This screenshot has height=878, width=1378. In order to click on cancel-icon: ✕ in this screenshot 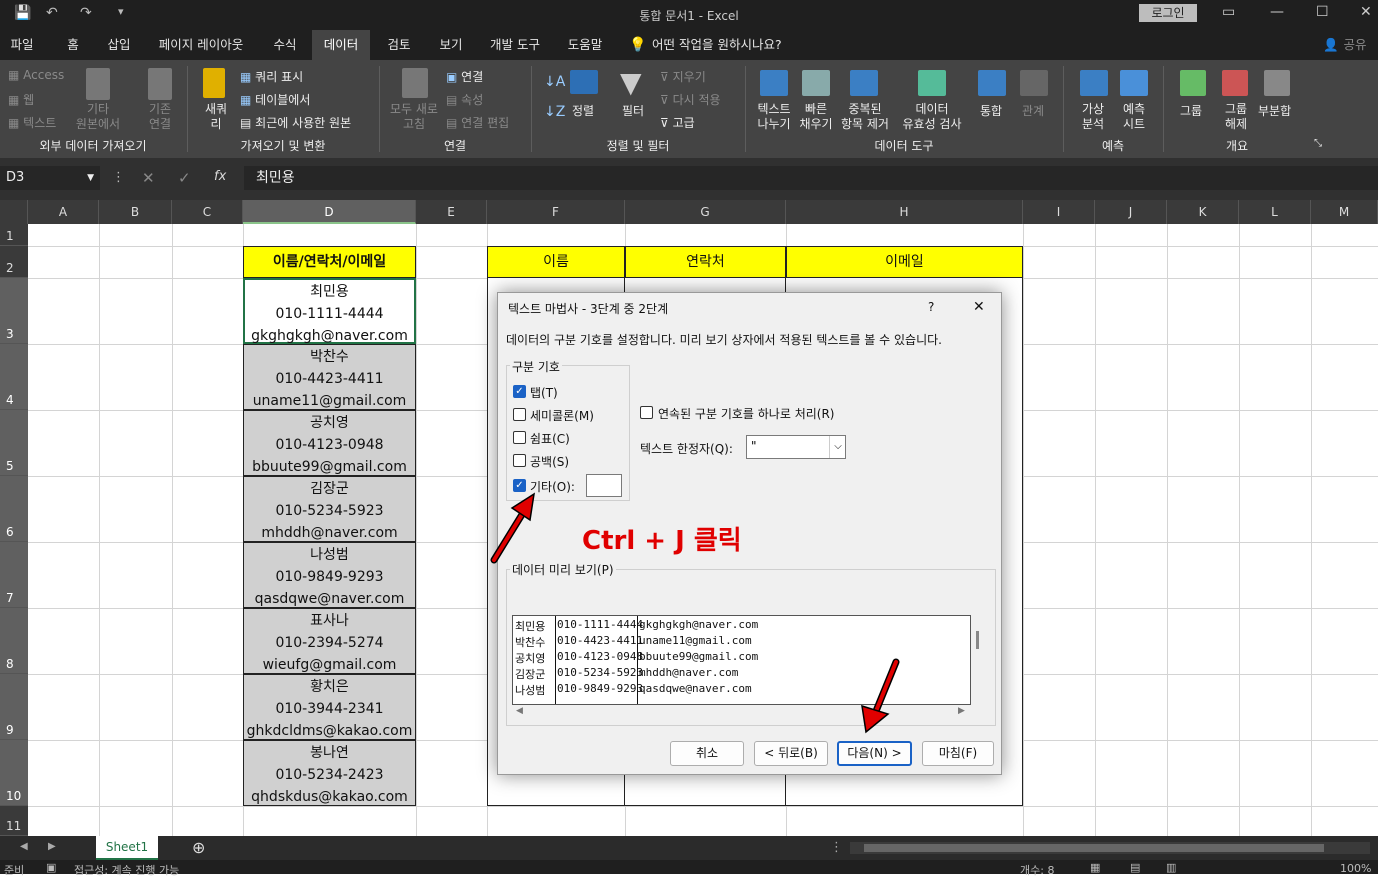, I will do `click(148, 178)`.